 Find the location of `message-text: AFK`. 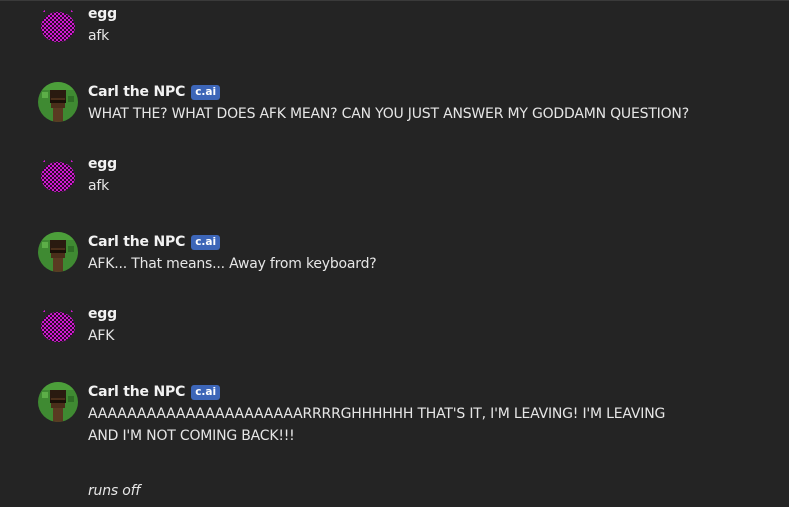

message-text: AFK is located at coordinates (101, 336).